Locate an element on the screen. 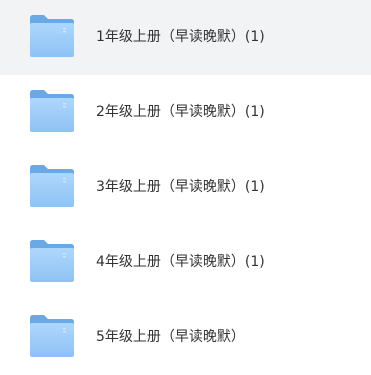 The height and width of the screenshot is (375, 371). folder-name: 5年级上册（早读晚默） is located at coordinates (170, 337).